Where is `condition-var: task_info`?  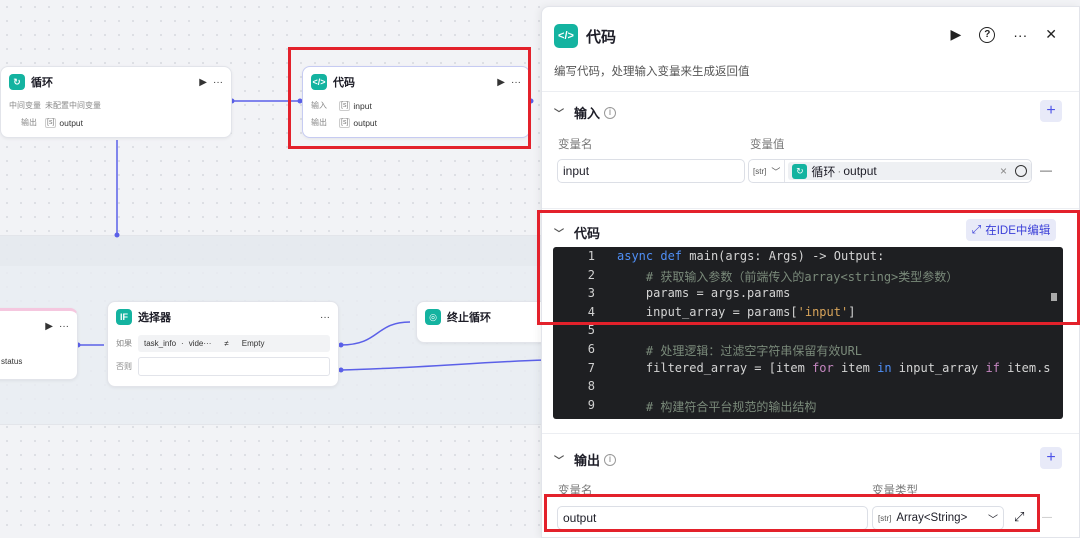 condition-var: task_info is located at coordinates (160, 343).